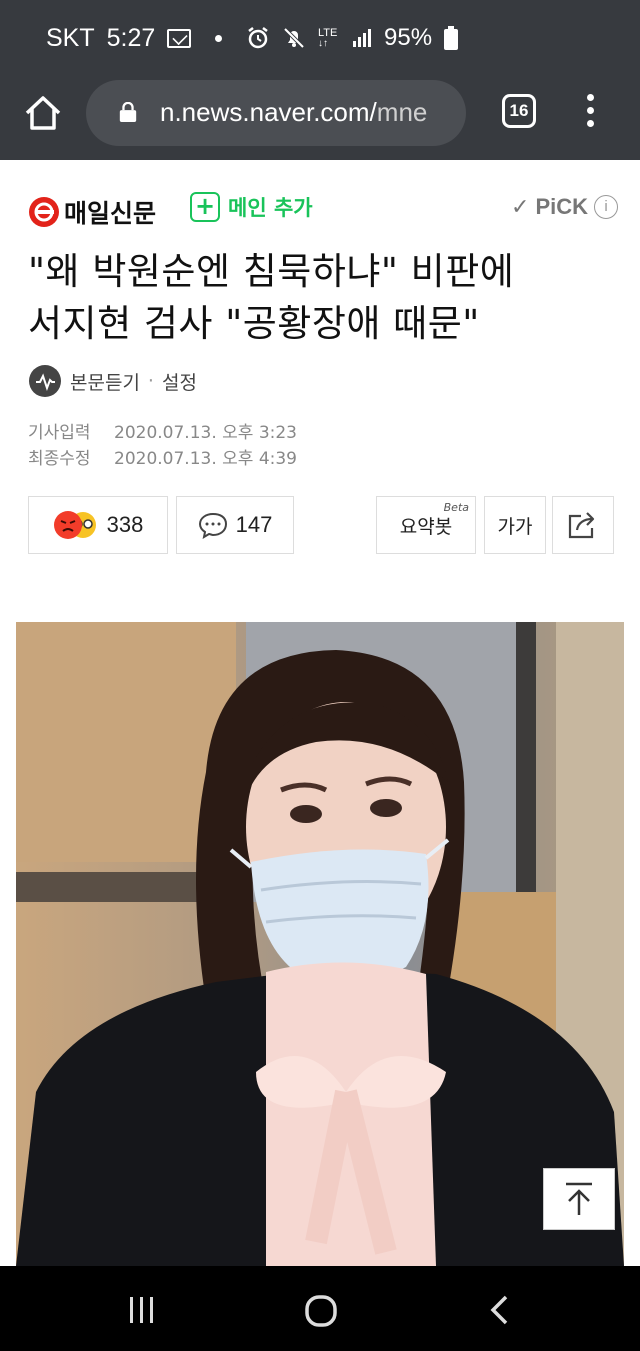 The image size is (640, 1351). Describe the element at coordinates (323, 210) in the screenshot. I see `press-header: 매일신문 + 메인 추가 ✓ PiCK i` at that location.